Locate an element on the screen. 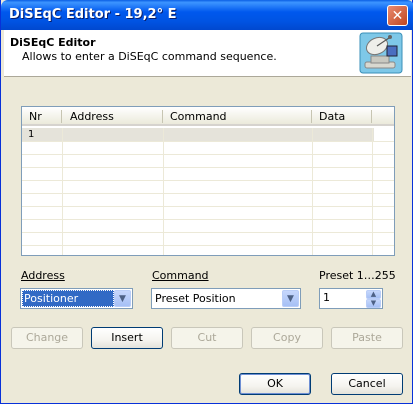 The height and width of the screenshot is (404, 413). column-header-address: Address is located at coordinates (92, 116).